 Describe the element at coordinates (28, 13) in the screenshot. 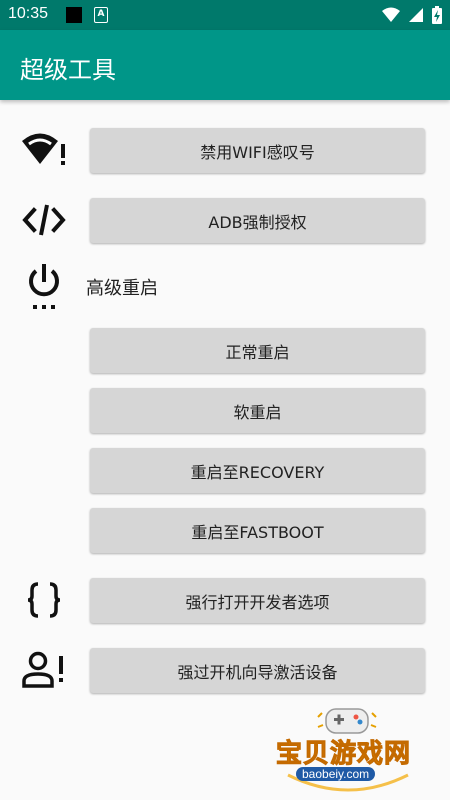

I see `status-time: 10:35` at that location.